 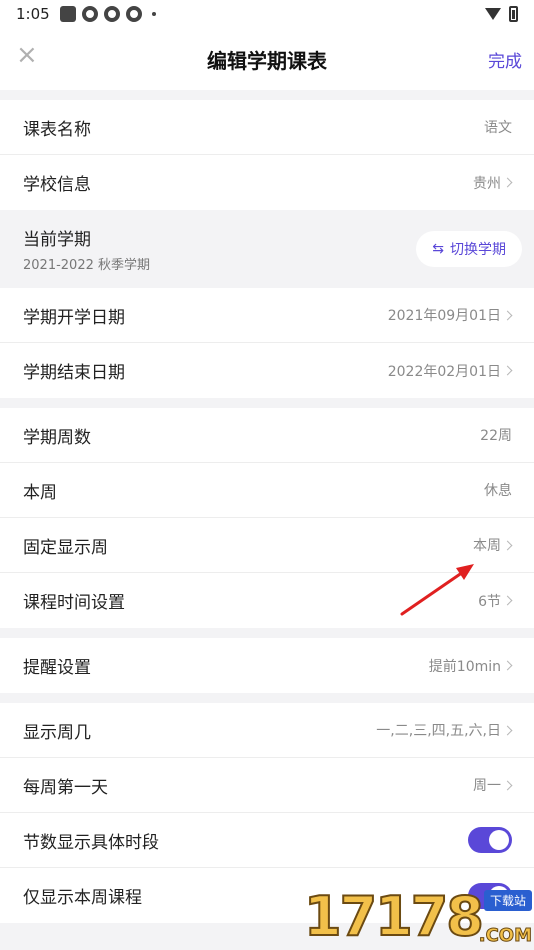 I want to click on row-label: 本周, so click(x=40, y=492).